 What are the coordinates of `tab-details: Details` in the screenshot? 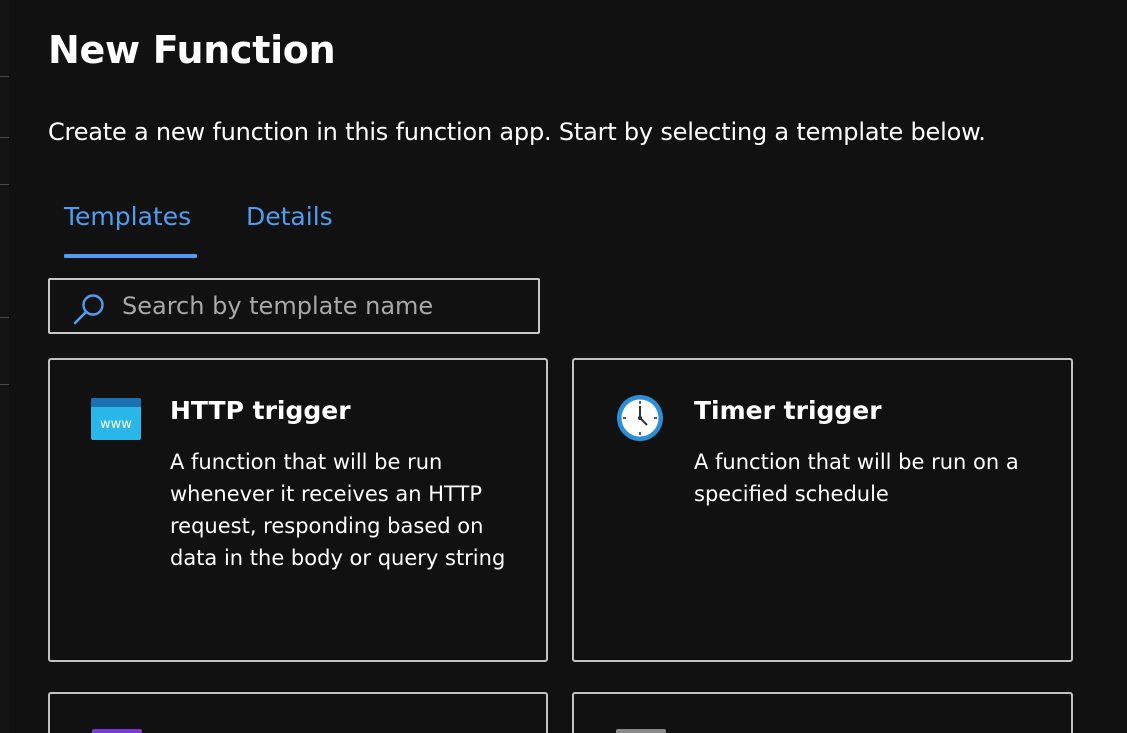 It's located at (289, 216).